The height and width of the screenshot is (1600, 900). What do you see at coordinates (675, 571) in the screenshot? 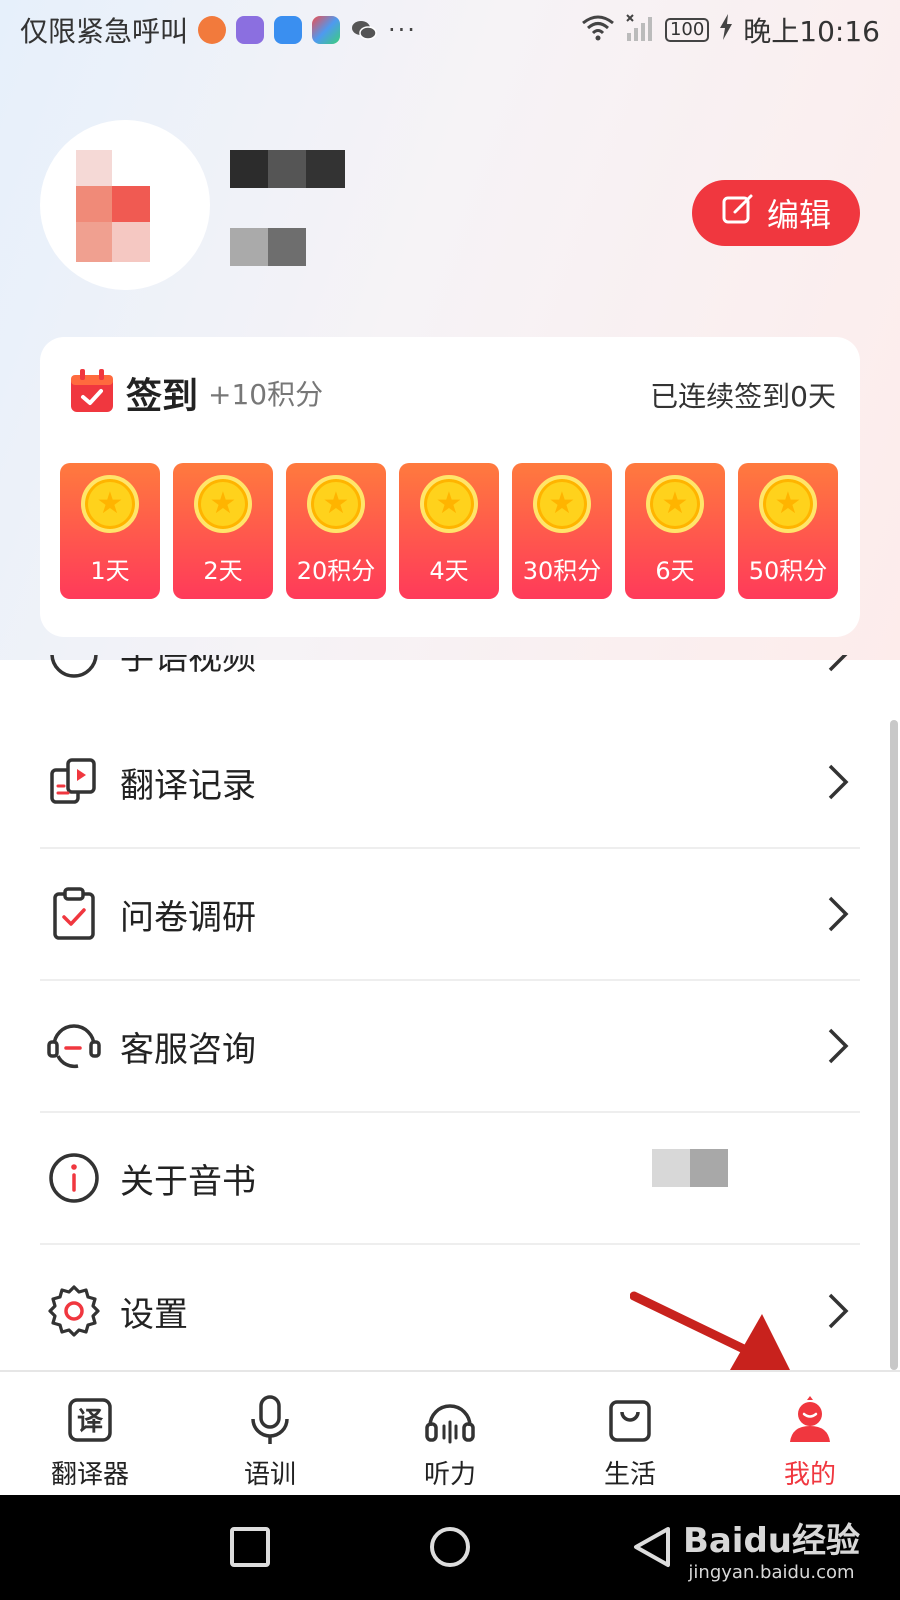
I see `day-label: 6天` at bounding box center [675, 571].